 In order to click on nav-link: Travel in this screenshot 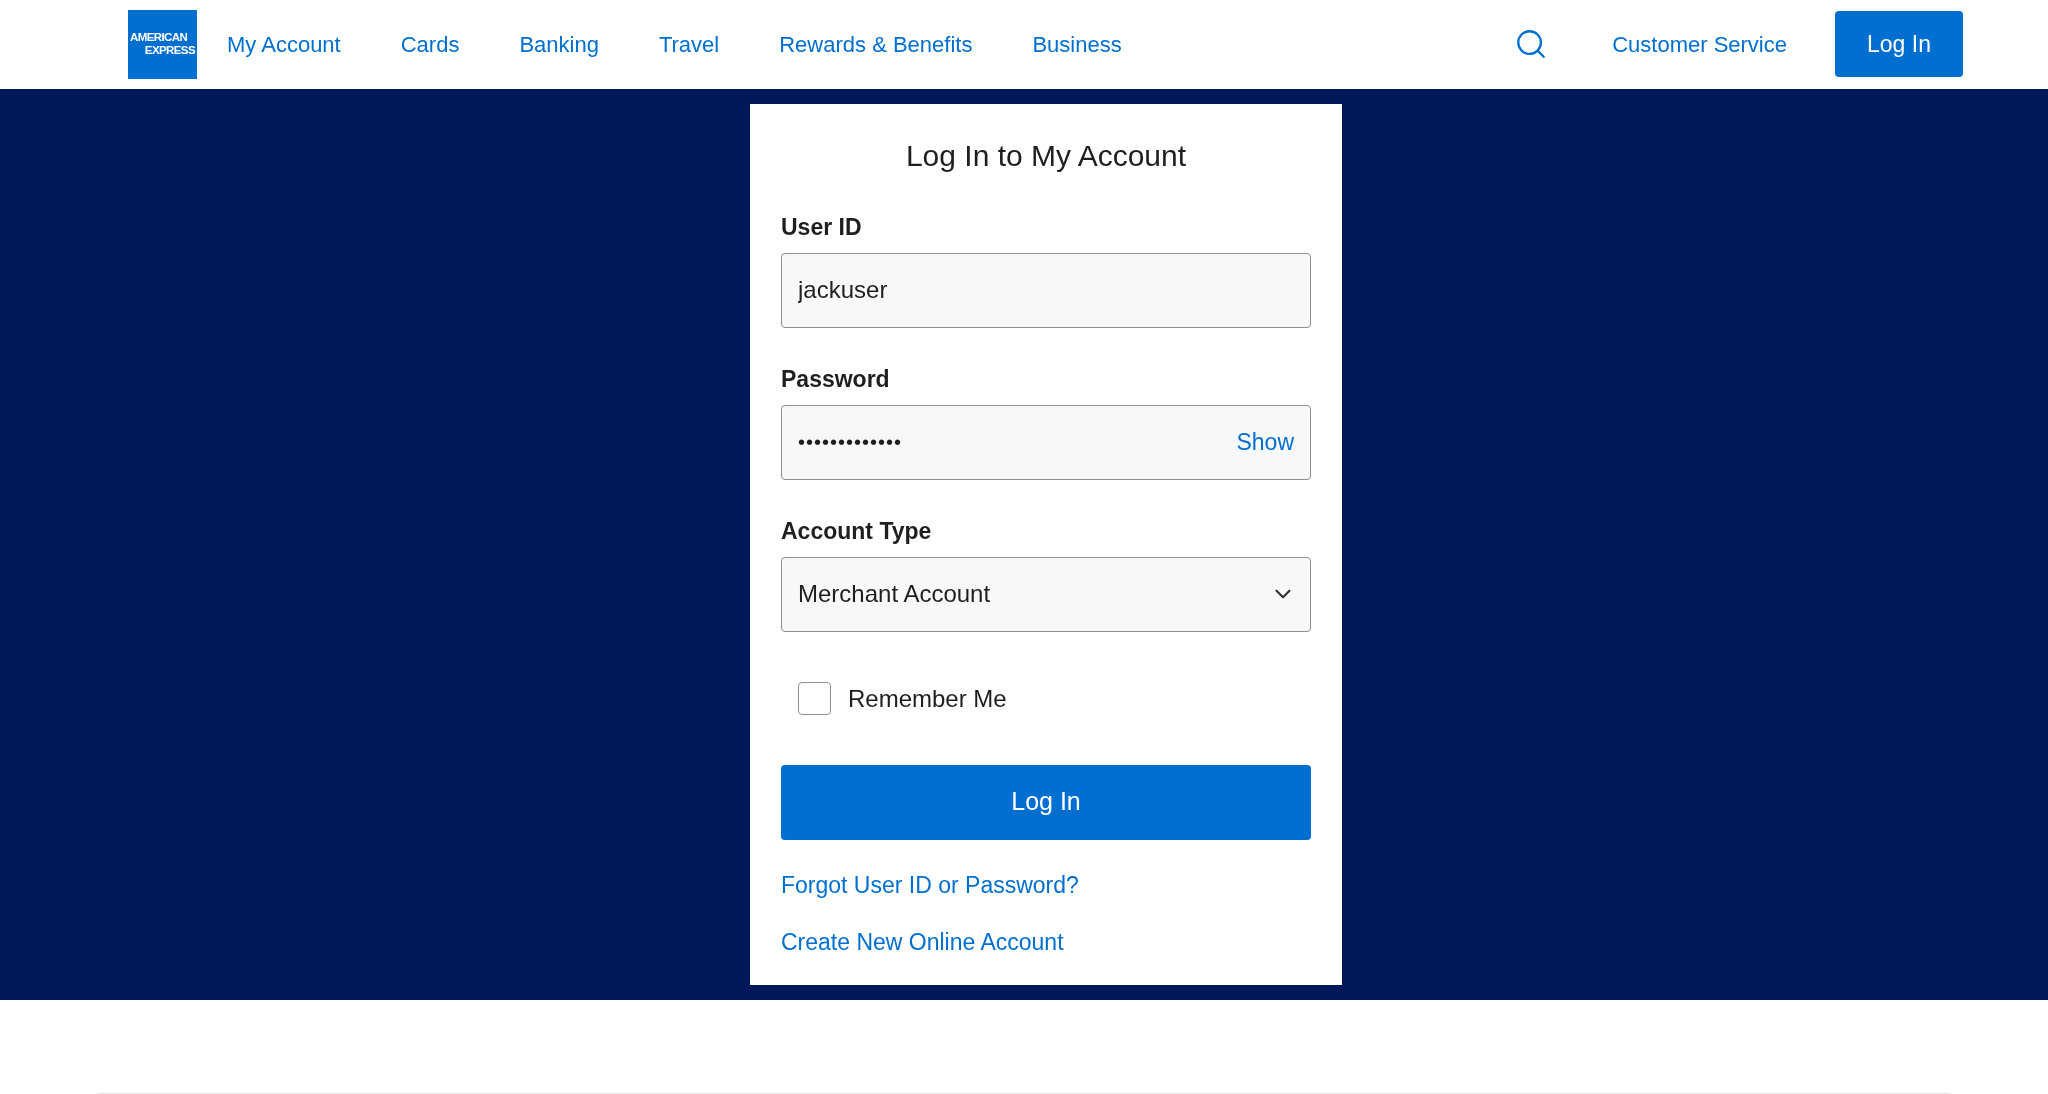, I will do `click(689, 44)`.